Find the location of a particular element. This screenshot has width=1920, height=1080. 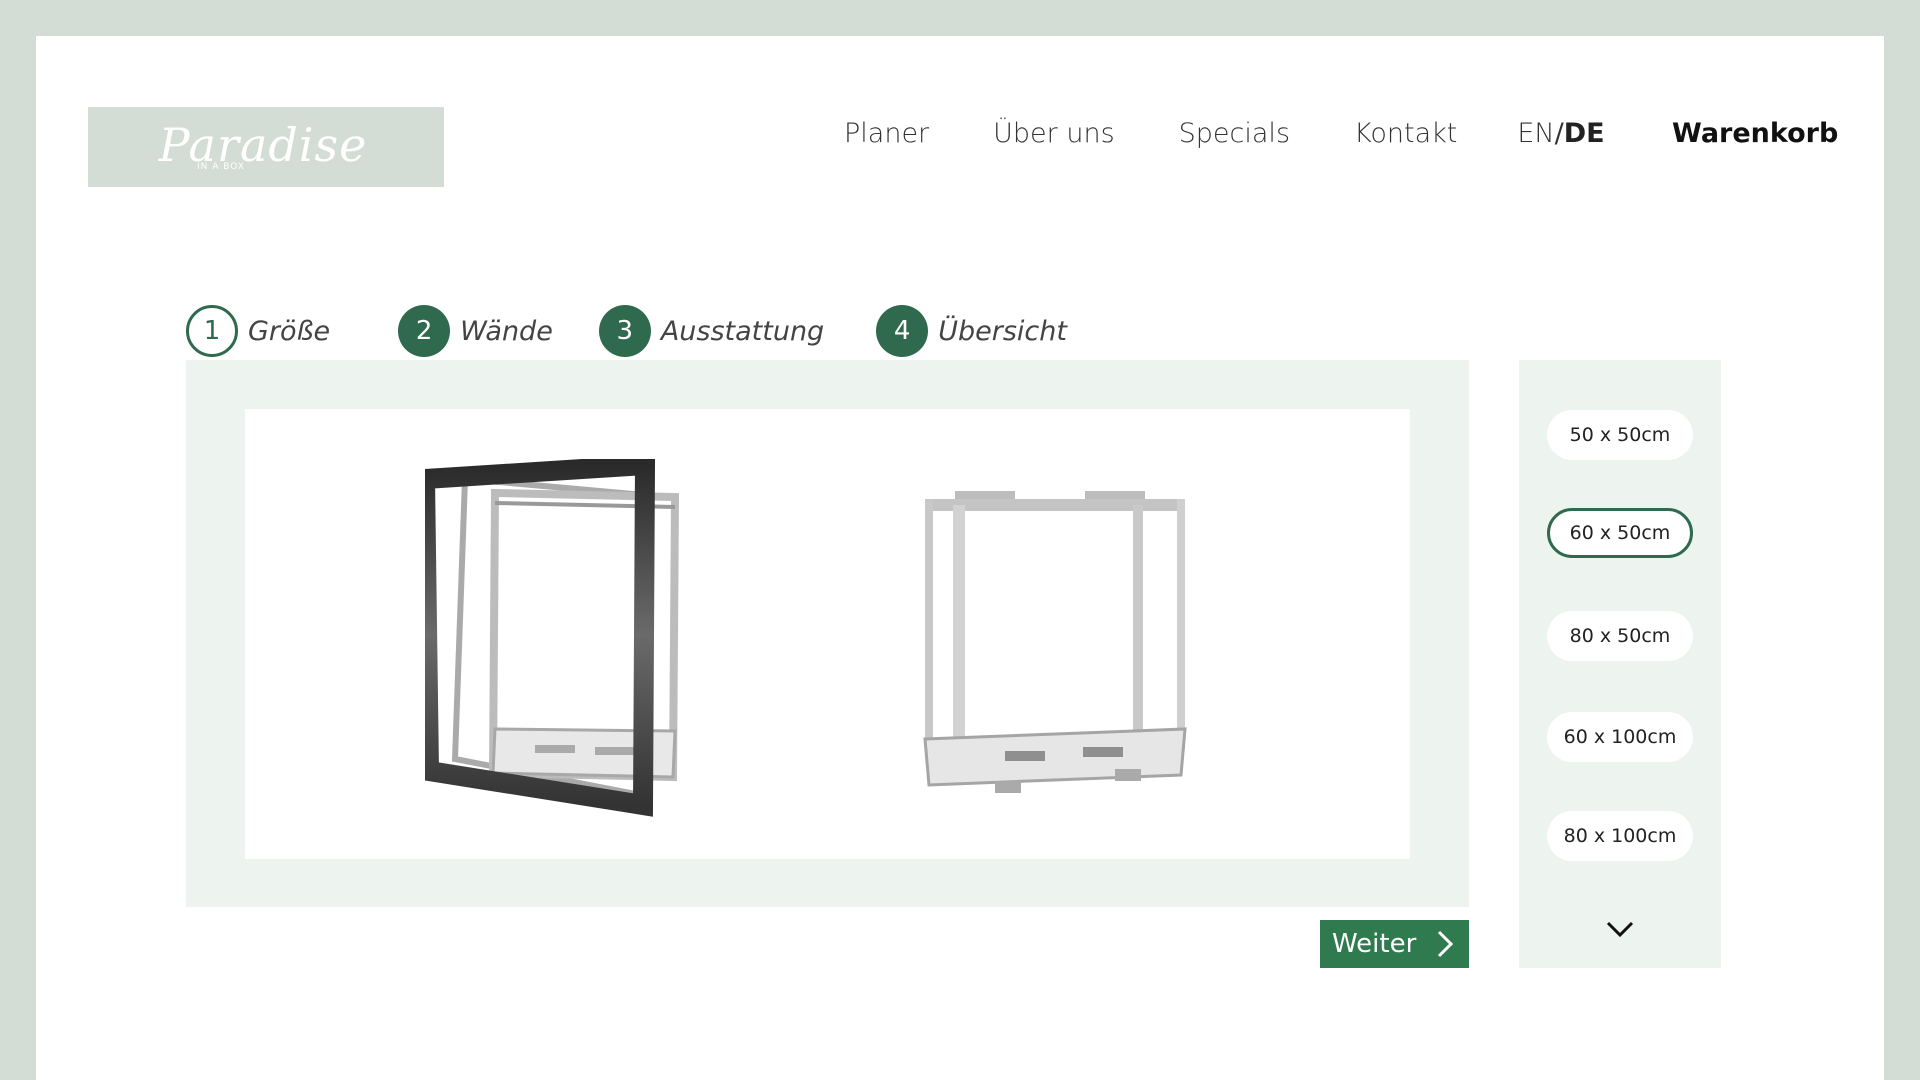

nav-planer: Planer is located at coordinates (886, 133).